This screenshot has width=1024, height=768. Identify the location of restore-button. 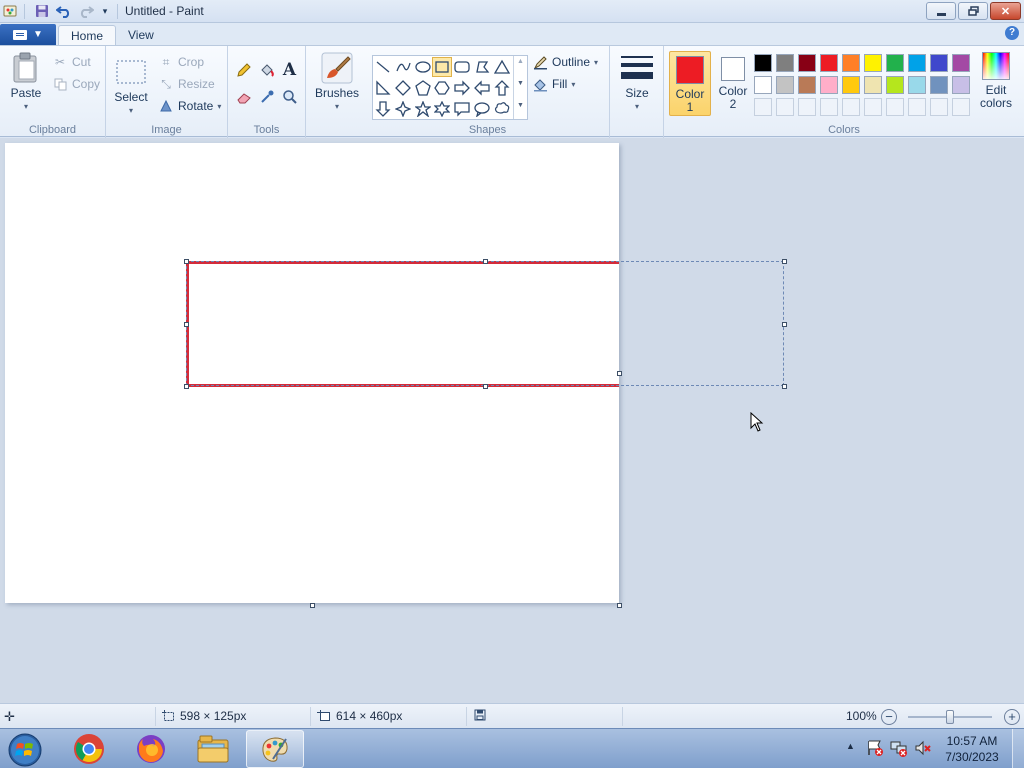
(973, 11).